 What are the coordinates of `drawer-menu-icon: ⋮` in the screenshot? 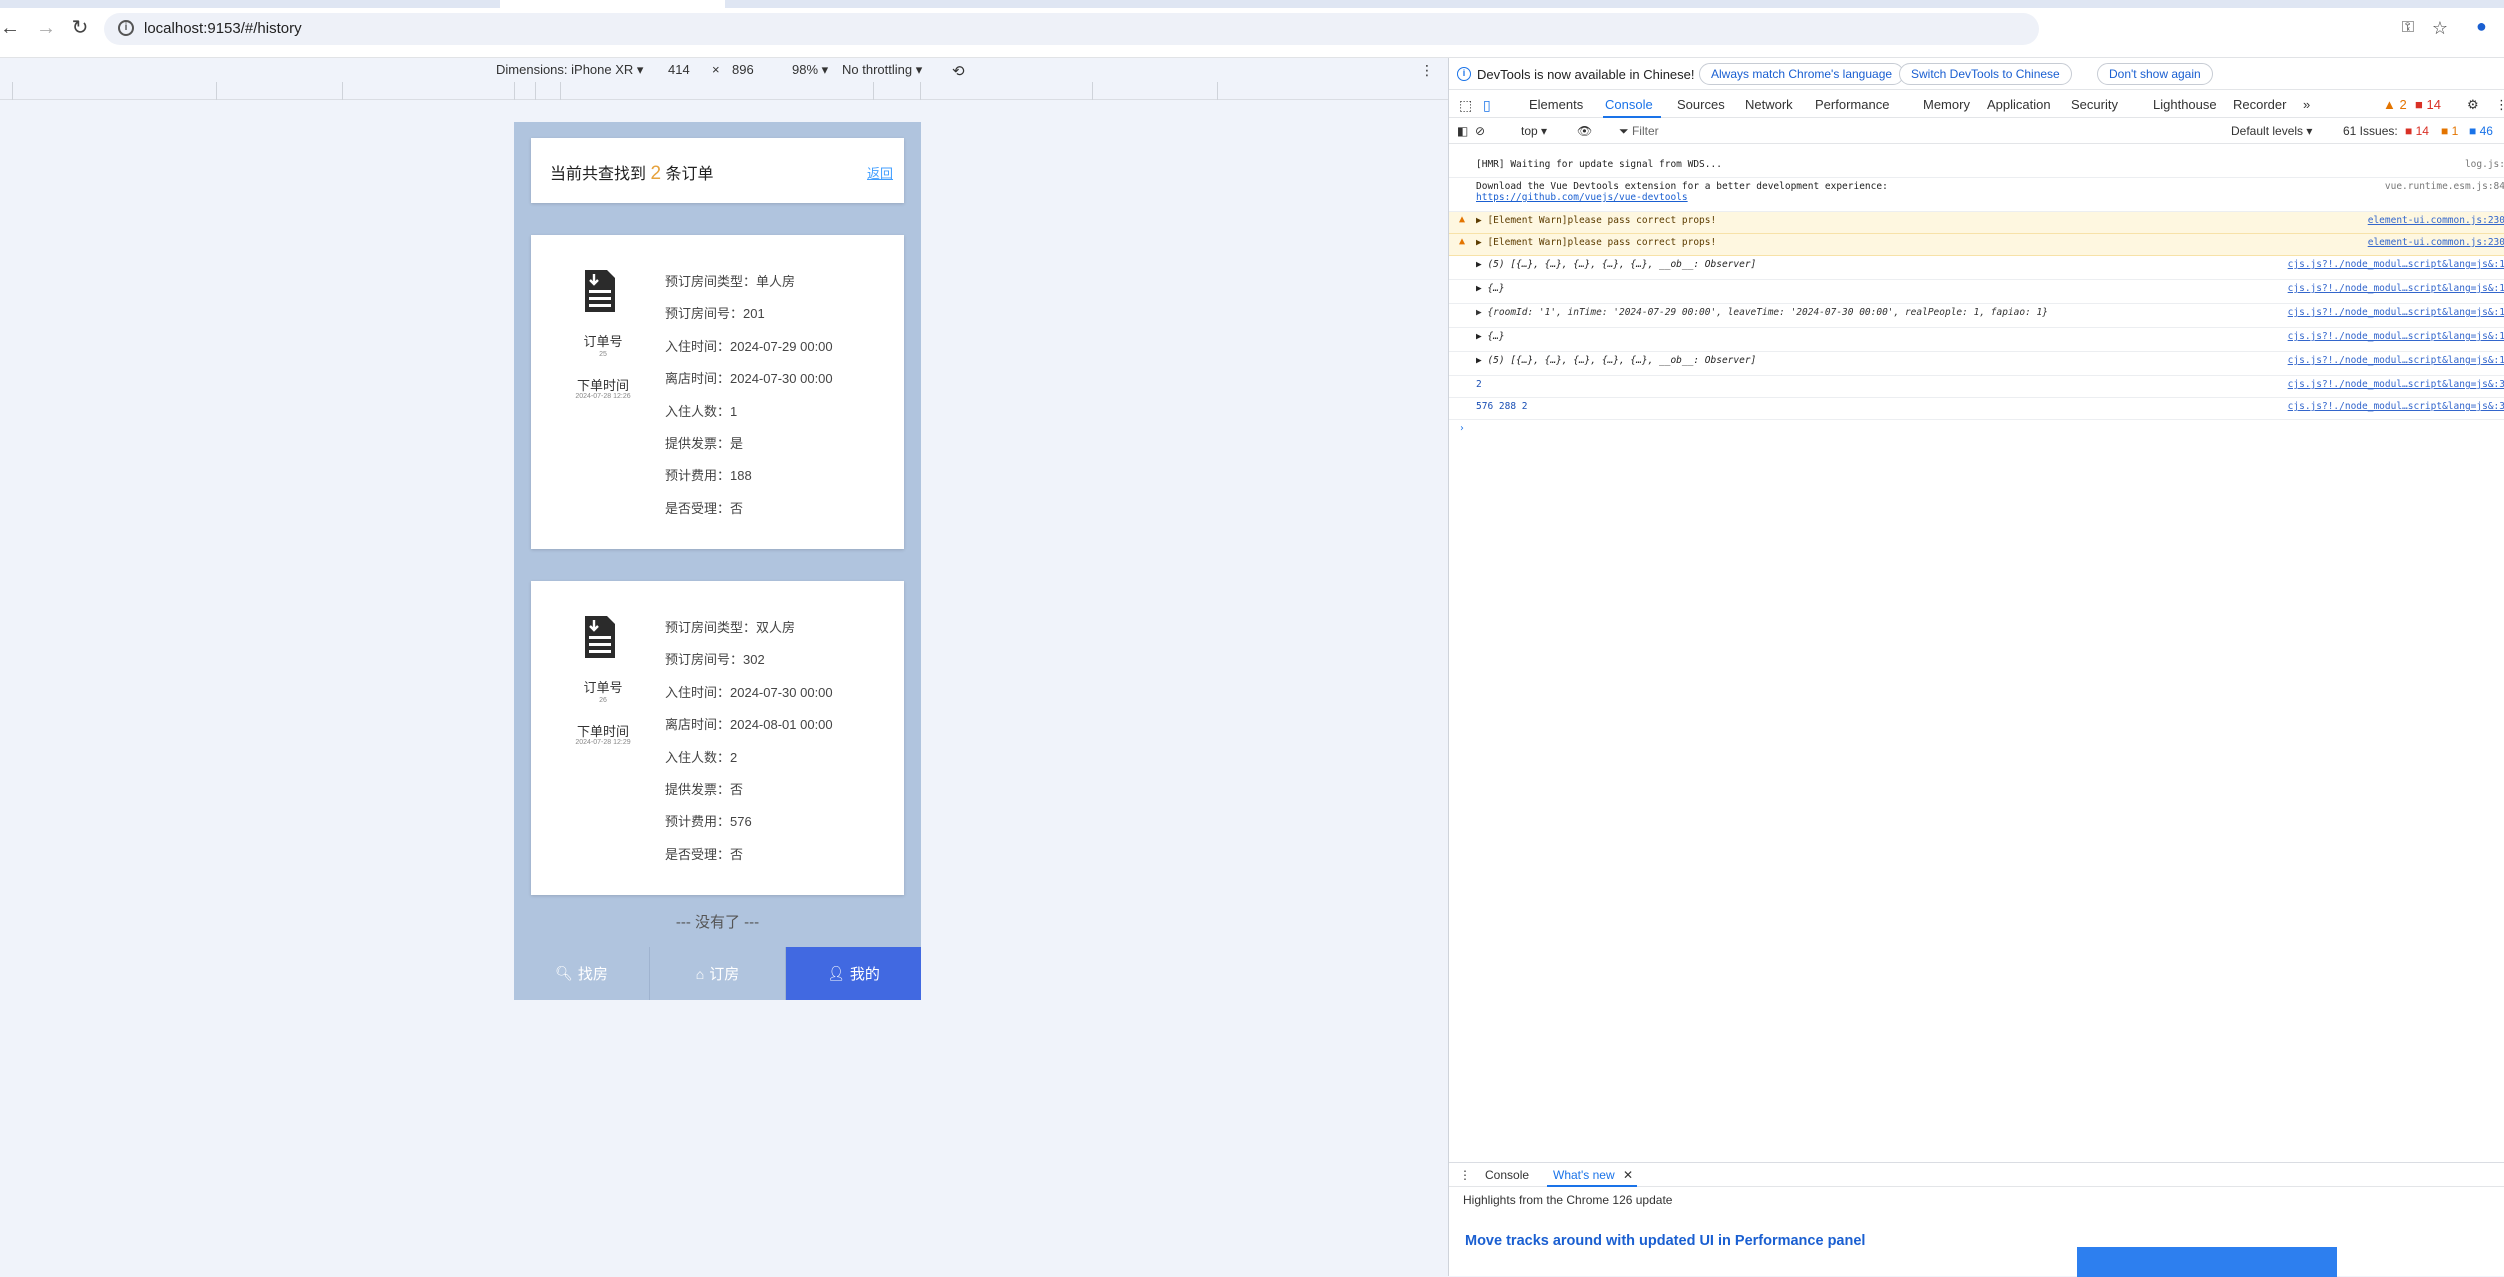 It's located at (1465, 1175).